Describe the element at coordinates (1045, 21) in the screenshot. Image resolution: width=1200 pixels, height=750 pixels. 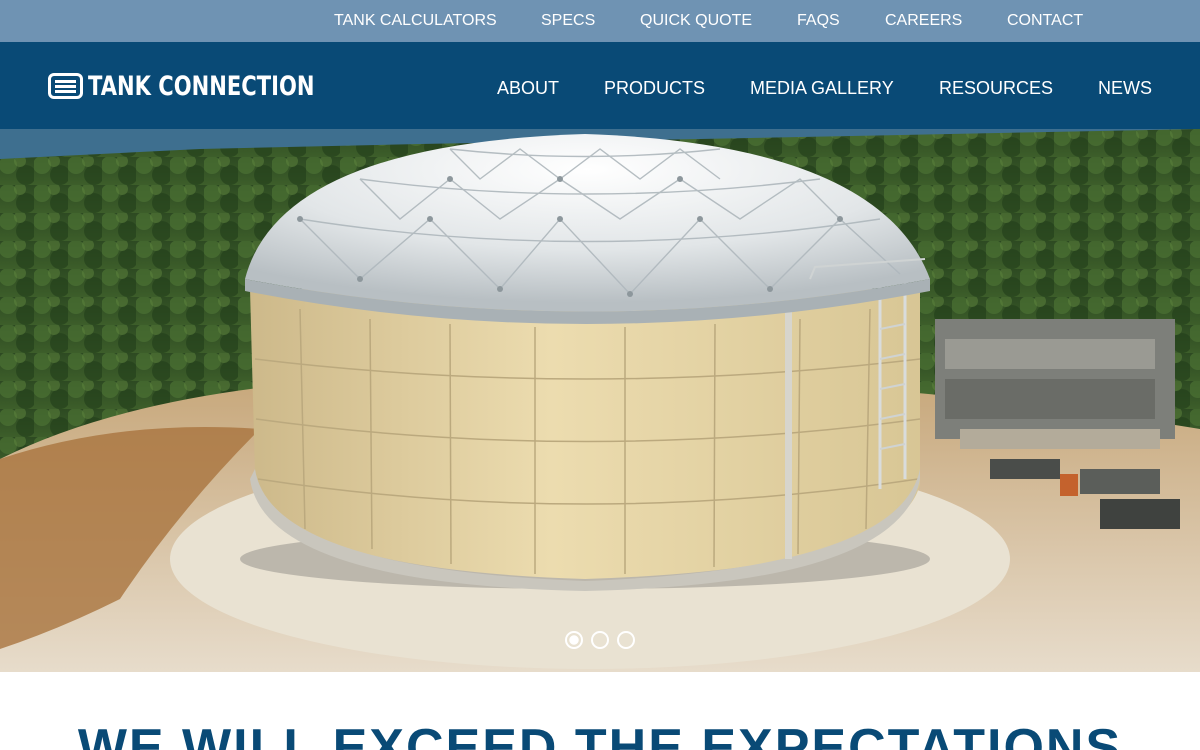
I see `nav-contact: CONTACT` at that location.